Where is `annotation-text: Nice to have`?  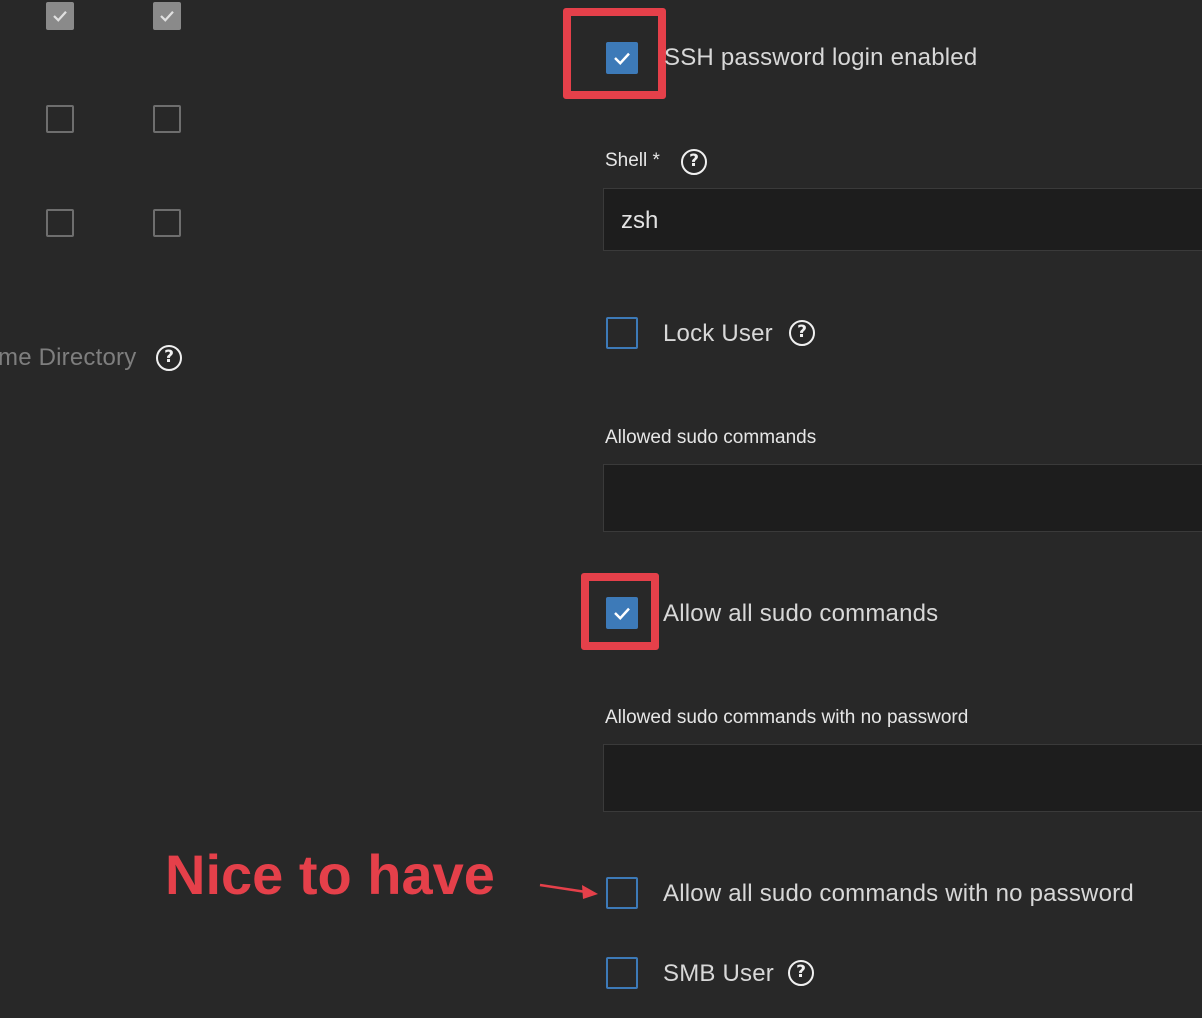 annotation-text: Nice to have is located at coordinates (330, 874).